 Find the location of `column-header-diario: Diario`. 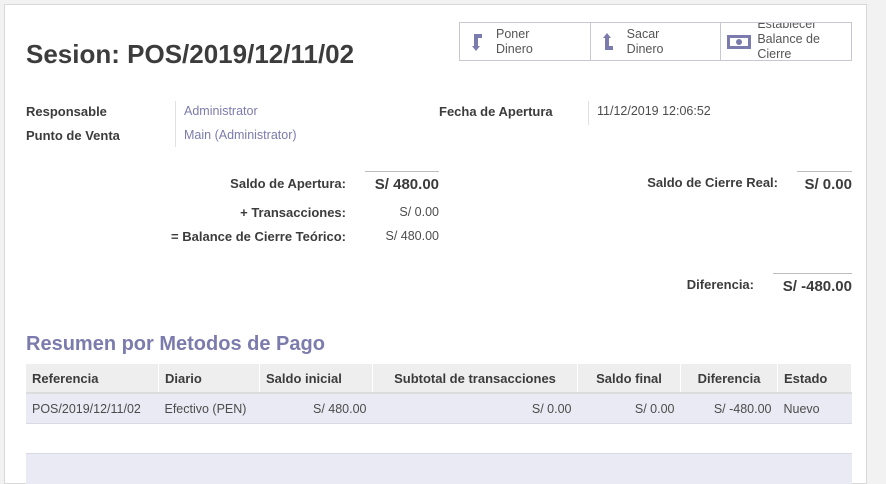

column-header-diario: Diario is located at coordinates (209, 379).